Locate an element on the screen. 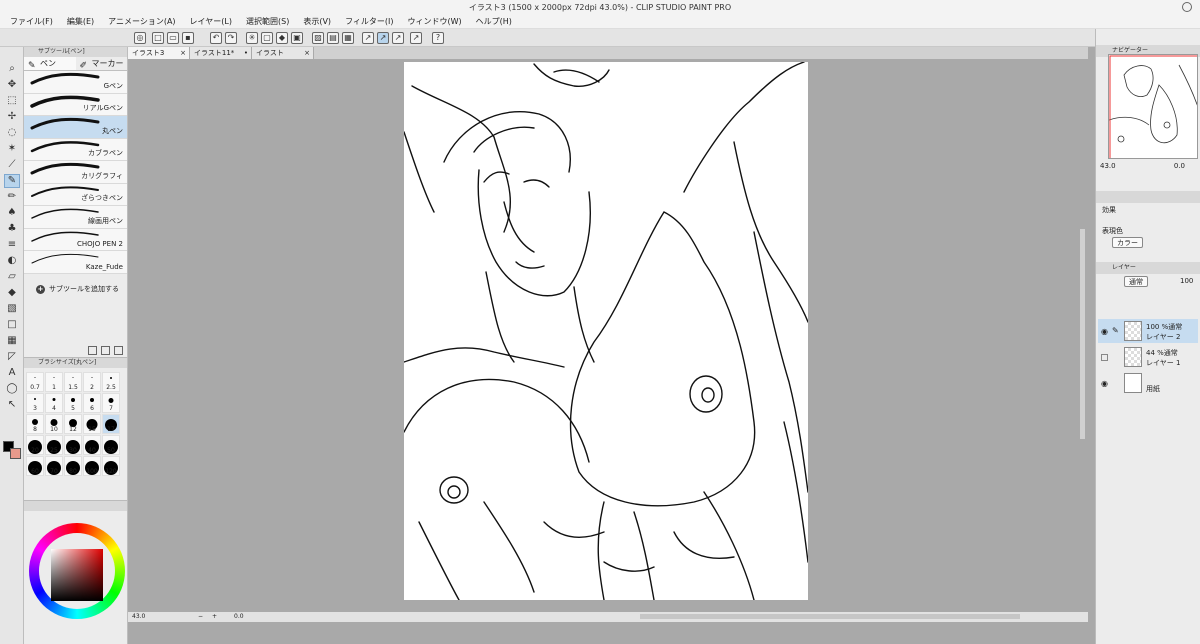 This screenshot has height=644, width=1200. angle-readout: 0.0 is located at coordinates (239, 617).